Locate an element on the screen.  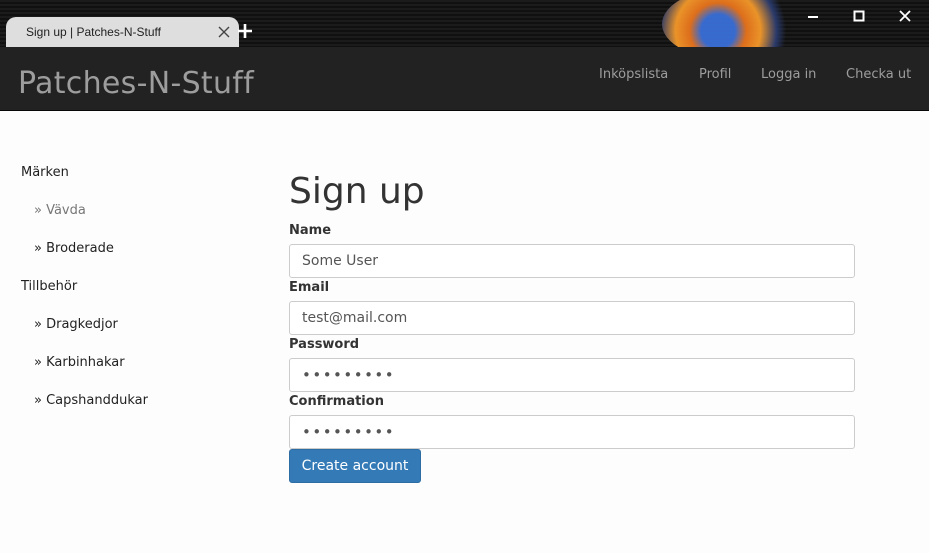
minimize-icon is located at coordinates (813, 16).